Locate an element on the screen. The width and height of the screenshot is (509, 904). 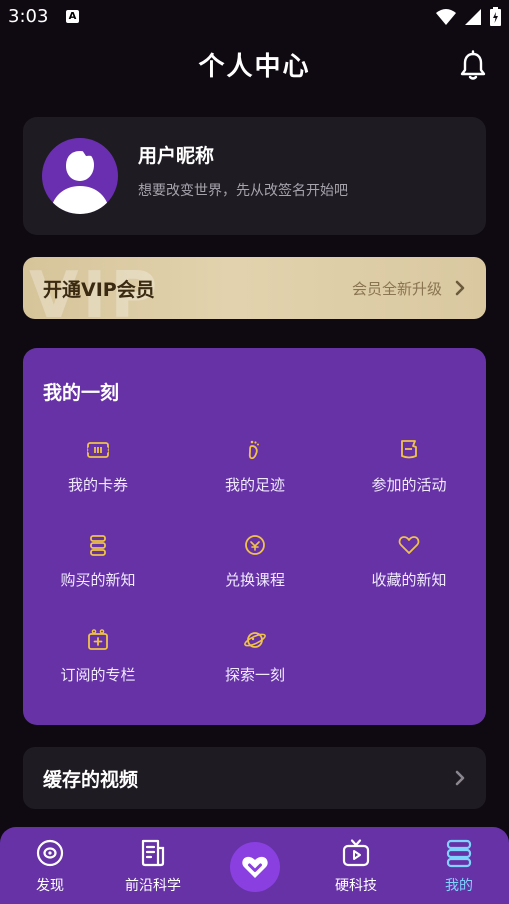
avatar is located at coordinates (80, 176).